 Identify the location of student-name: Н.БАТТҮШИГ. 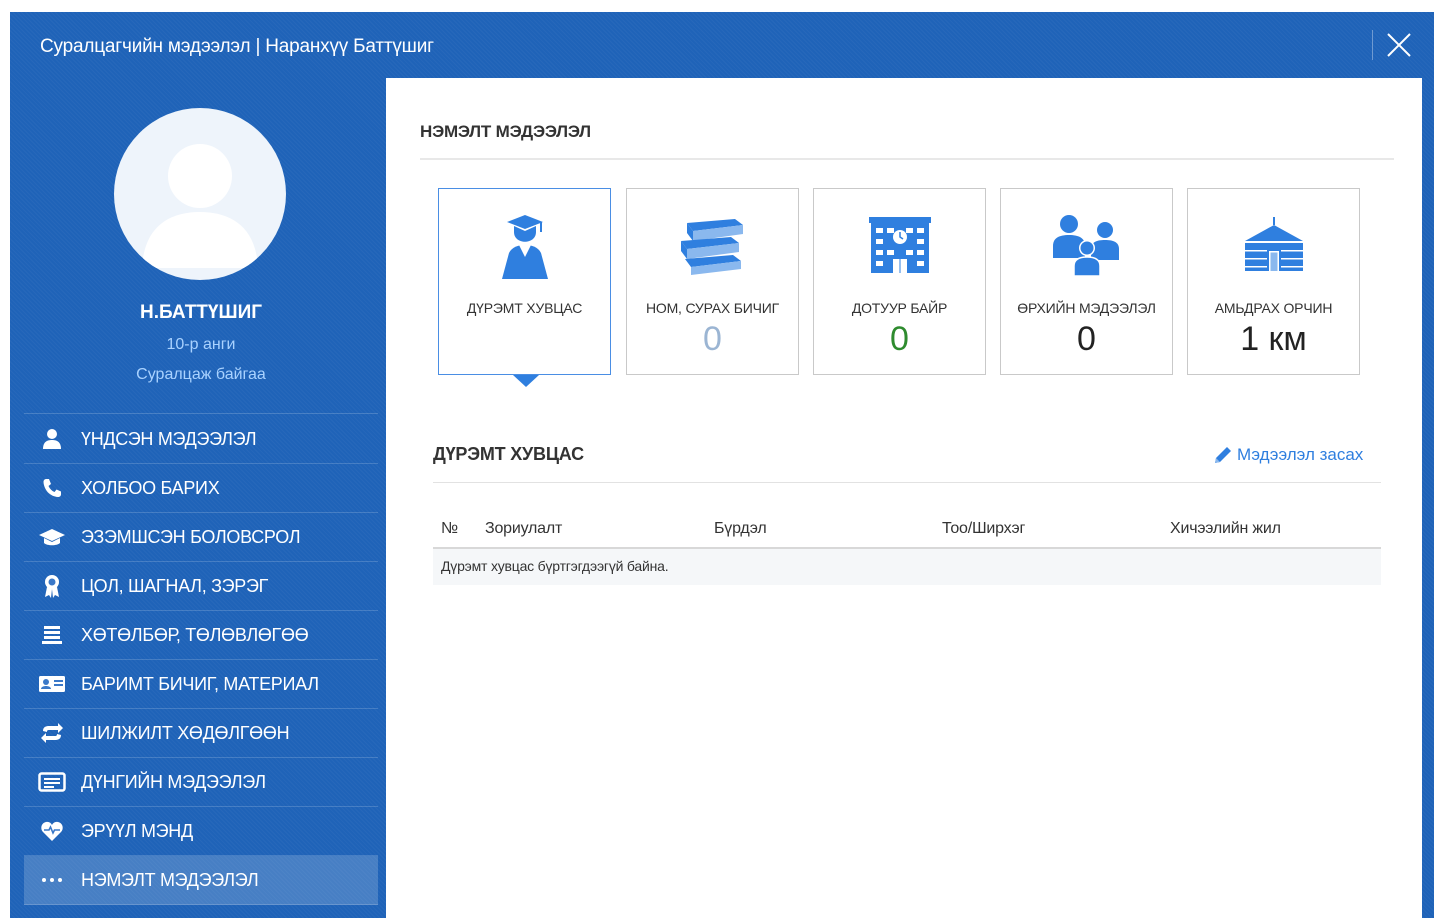
(200, 312).